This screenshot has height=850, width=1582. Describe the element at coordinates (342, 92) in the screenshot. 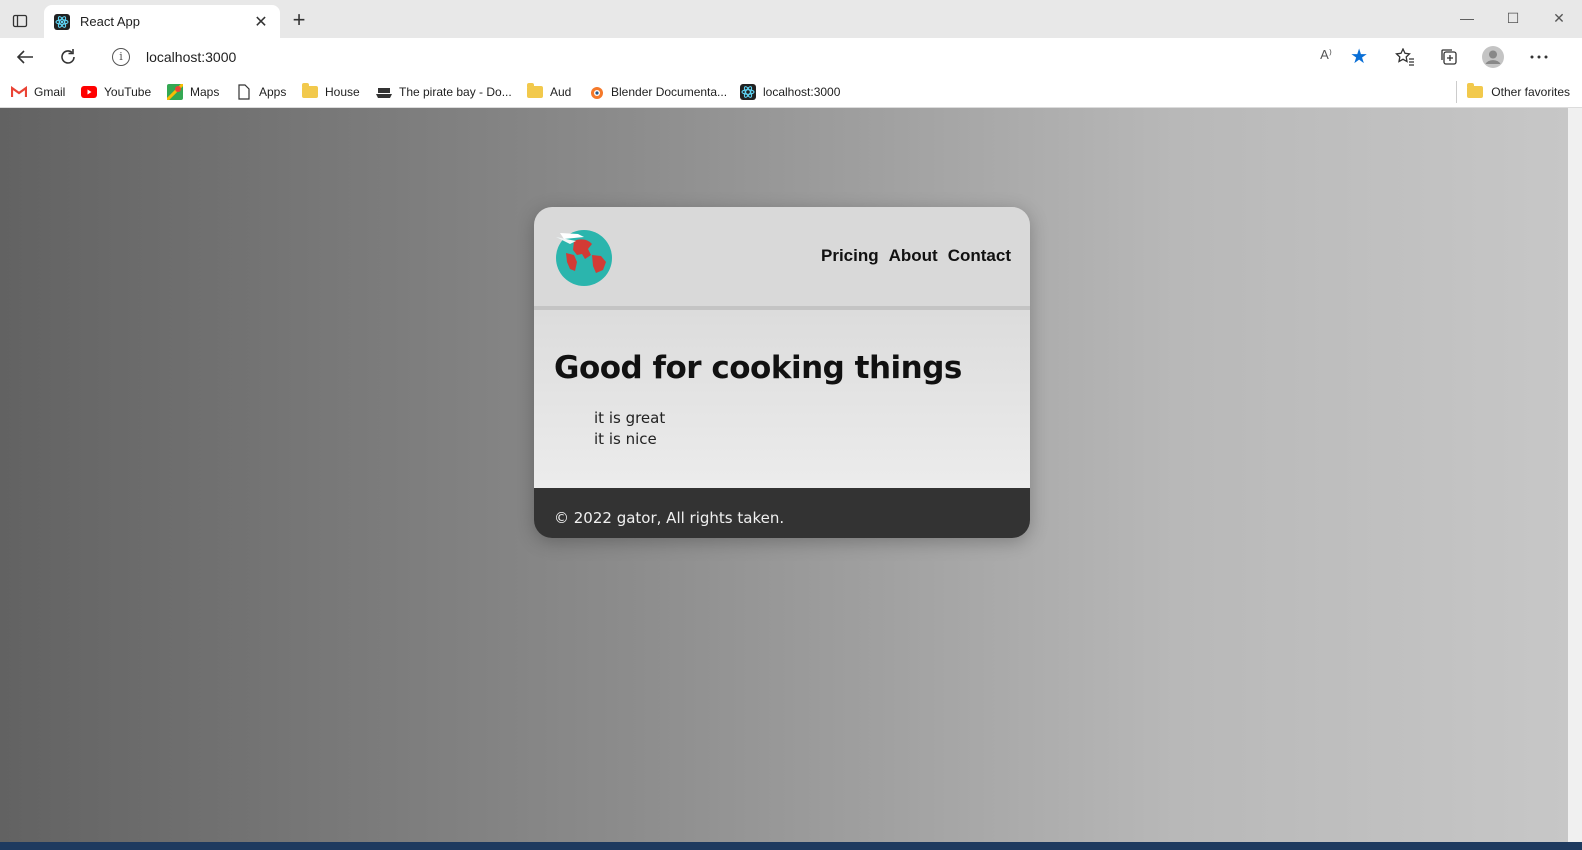

I see `bookmark-label: House` at that location.